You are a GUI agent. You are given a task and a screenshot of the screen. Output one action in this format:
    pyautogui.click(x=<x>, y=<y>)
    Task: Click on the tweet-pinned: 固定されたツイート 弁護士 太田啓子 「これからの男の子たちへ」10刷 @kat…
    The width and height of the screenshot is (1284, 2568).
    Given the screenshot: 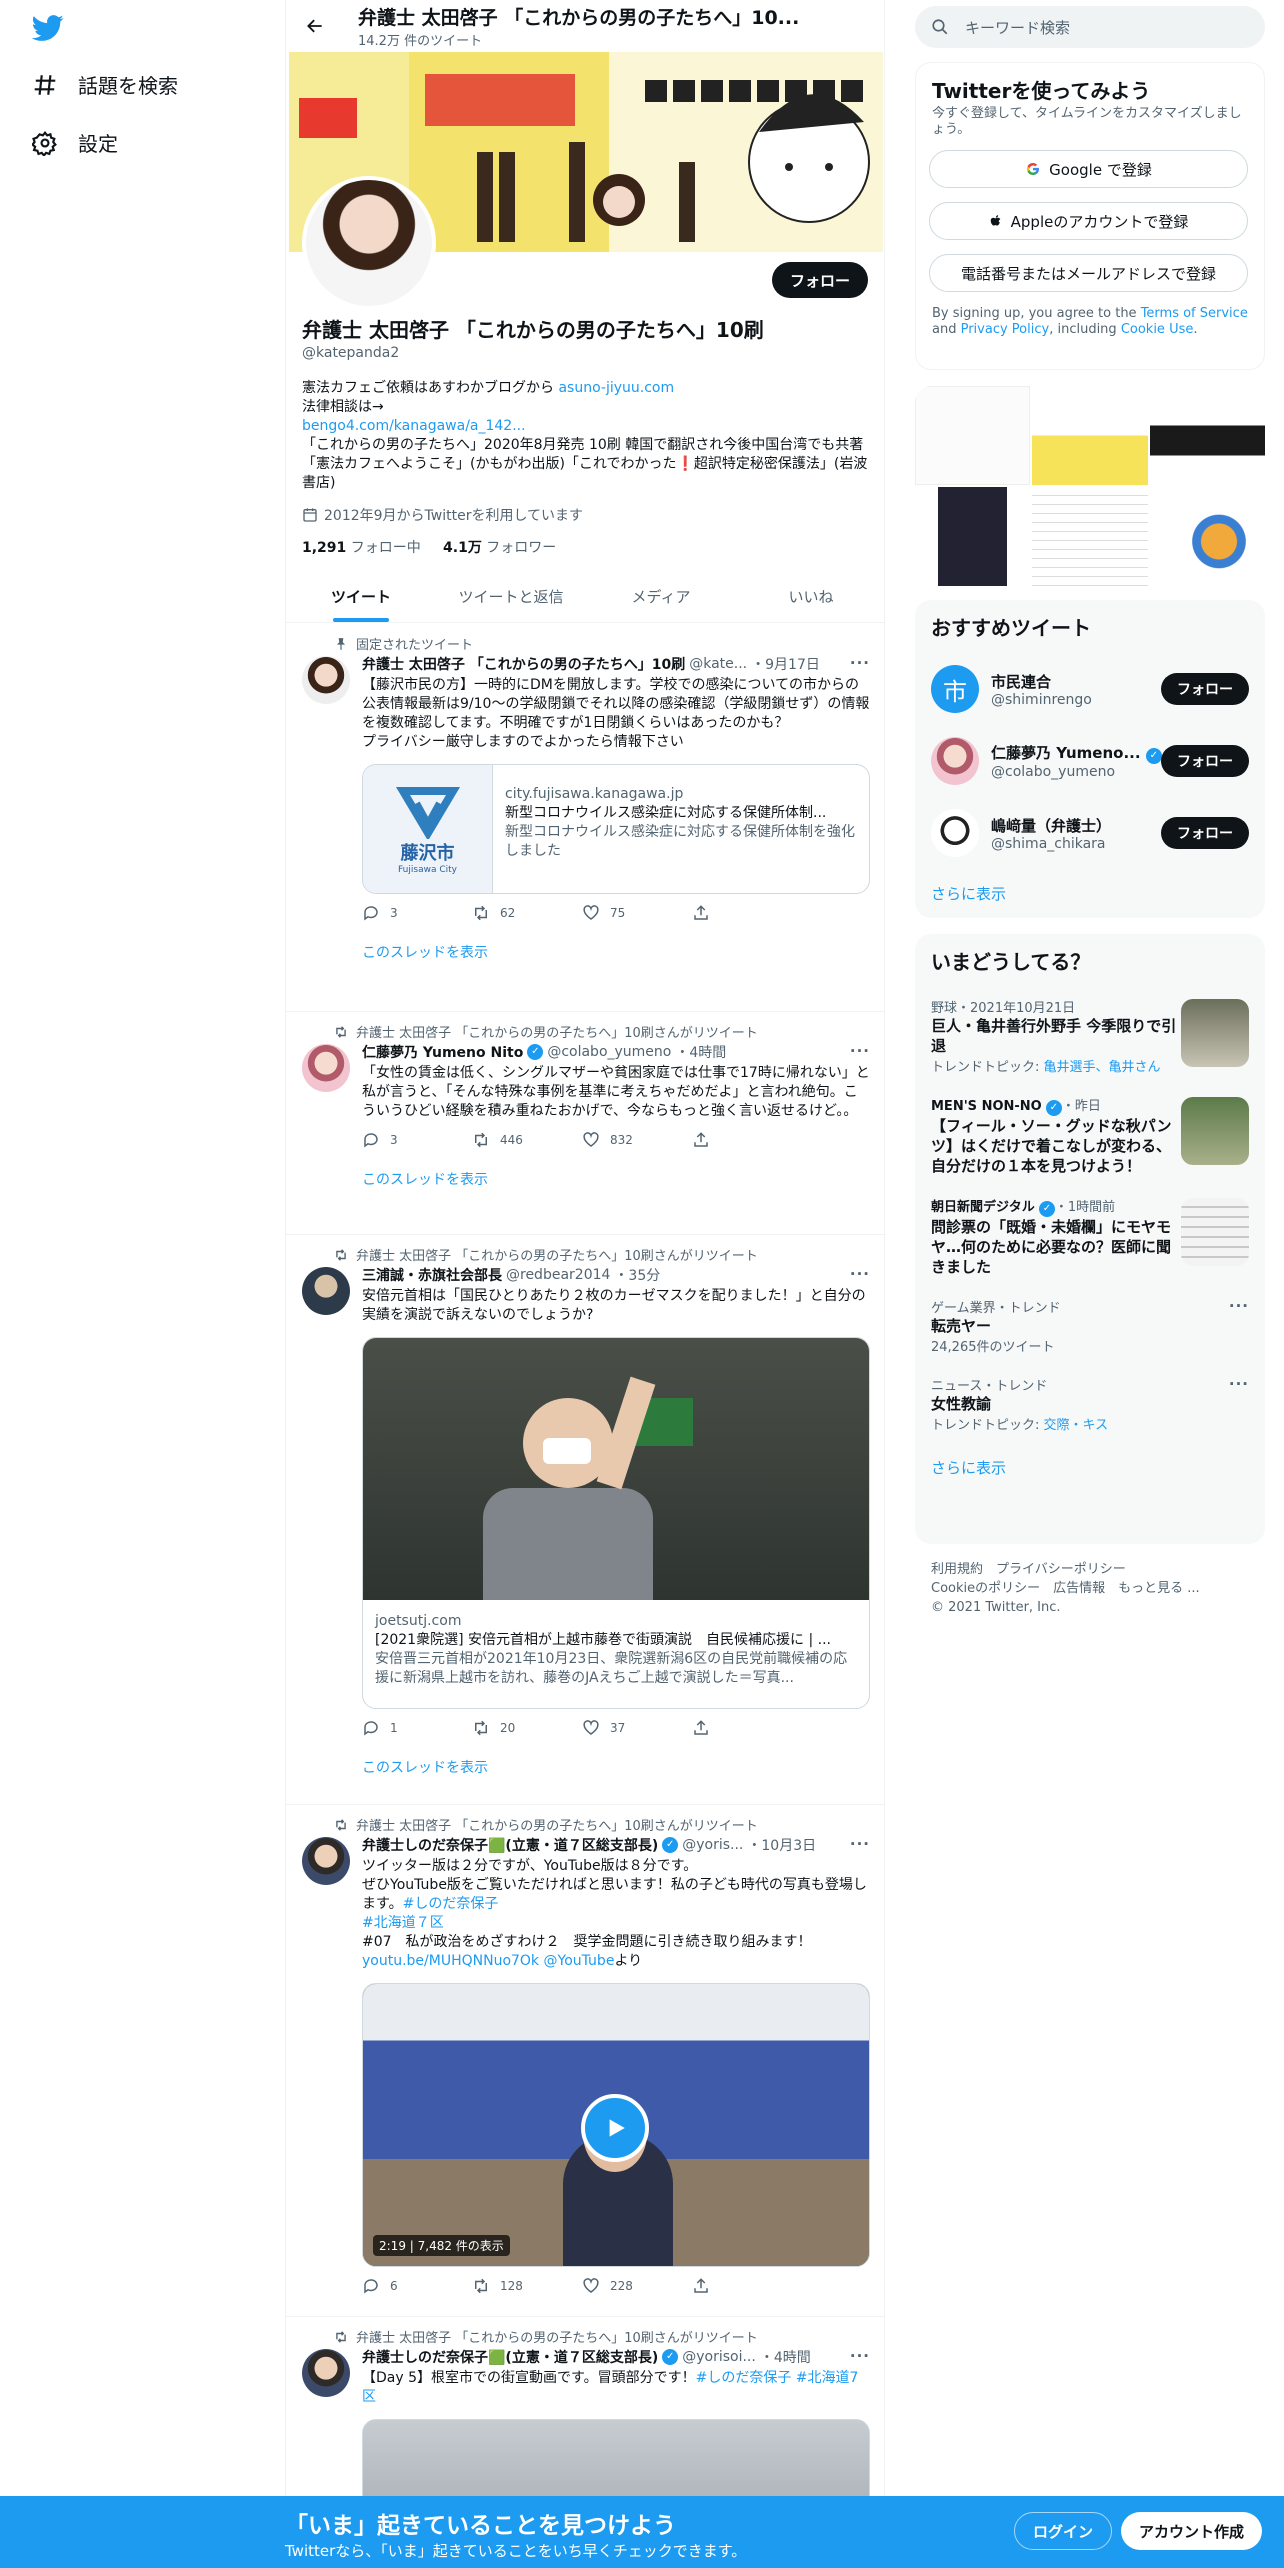 What is the action you would take?
    pyautogui.click(x=585, y=818)
    